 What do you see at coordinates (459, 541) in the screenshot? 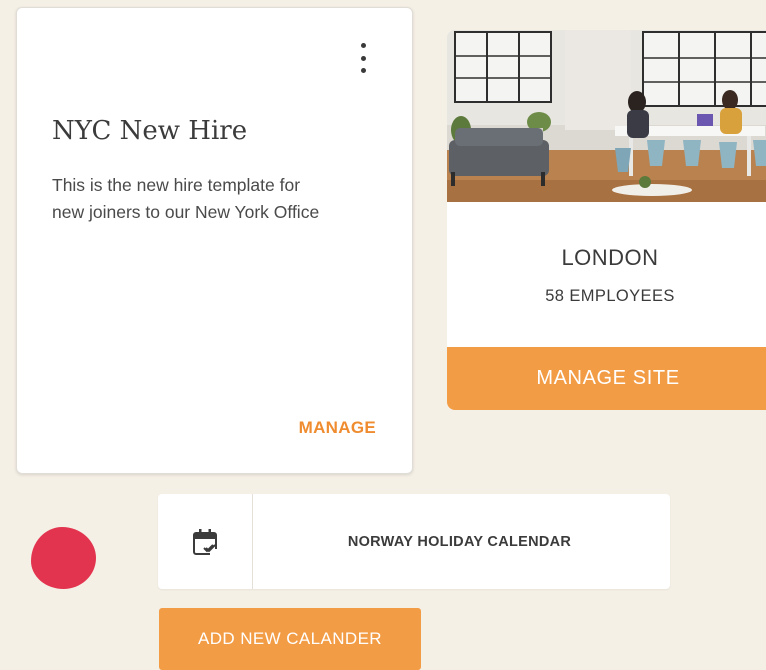
I see `calendar-name: NORWAY HOLIDAY CALENDAR` at bounding box center [459, 541].